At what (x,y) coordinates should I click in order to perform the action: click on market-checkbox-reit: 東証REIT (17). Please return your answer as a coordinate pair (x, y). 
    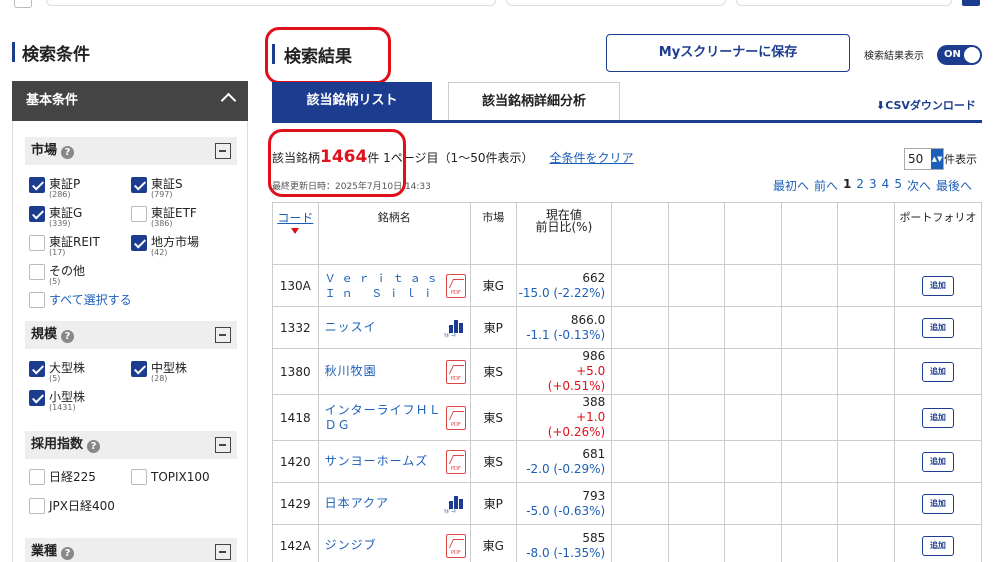
    Looking at the image, I should click on (64, 246).